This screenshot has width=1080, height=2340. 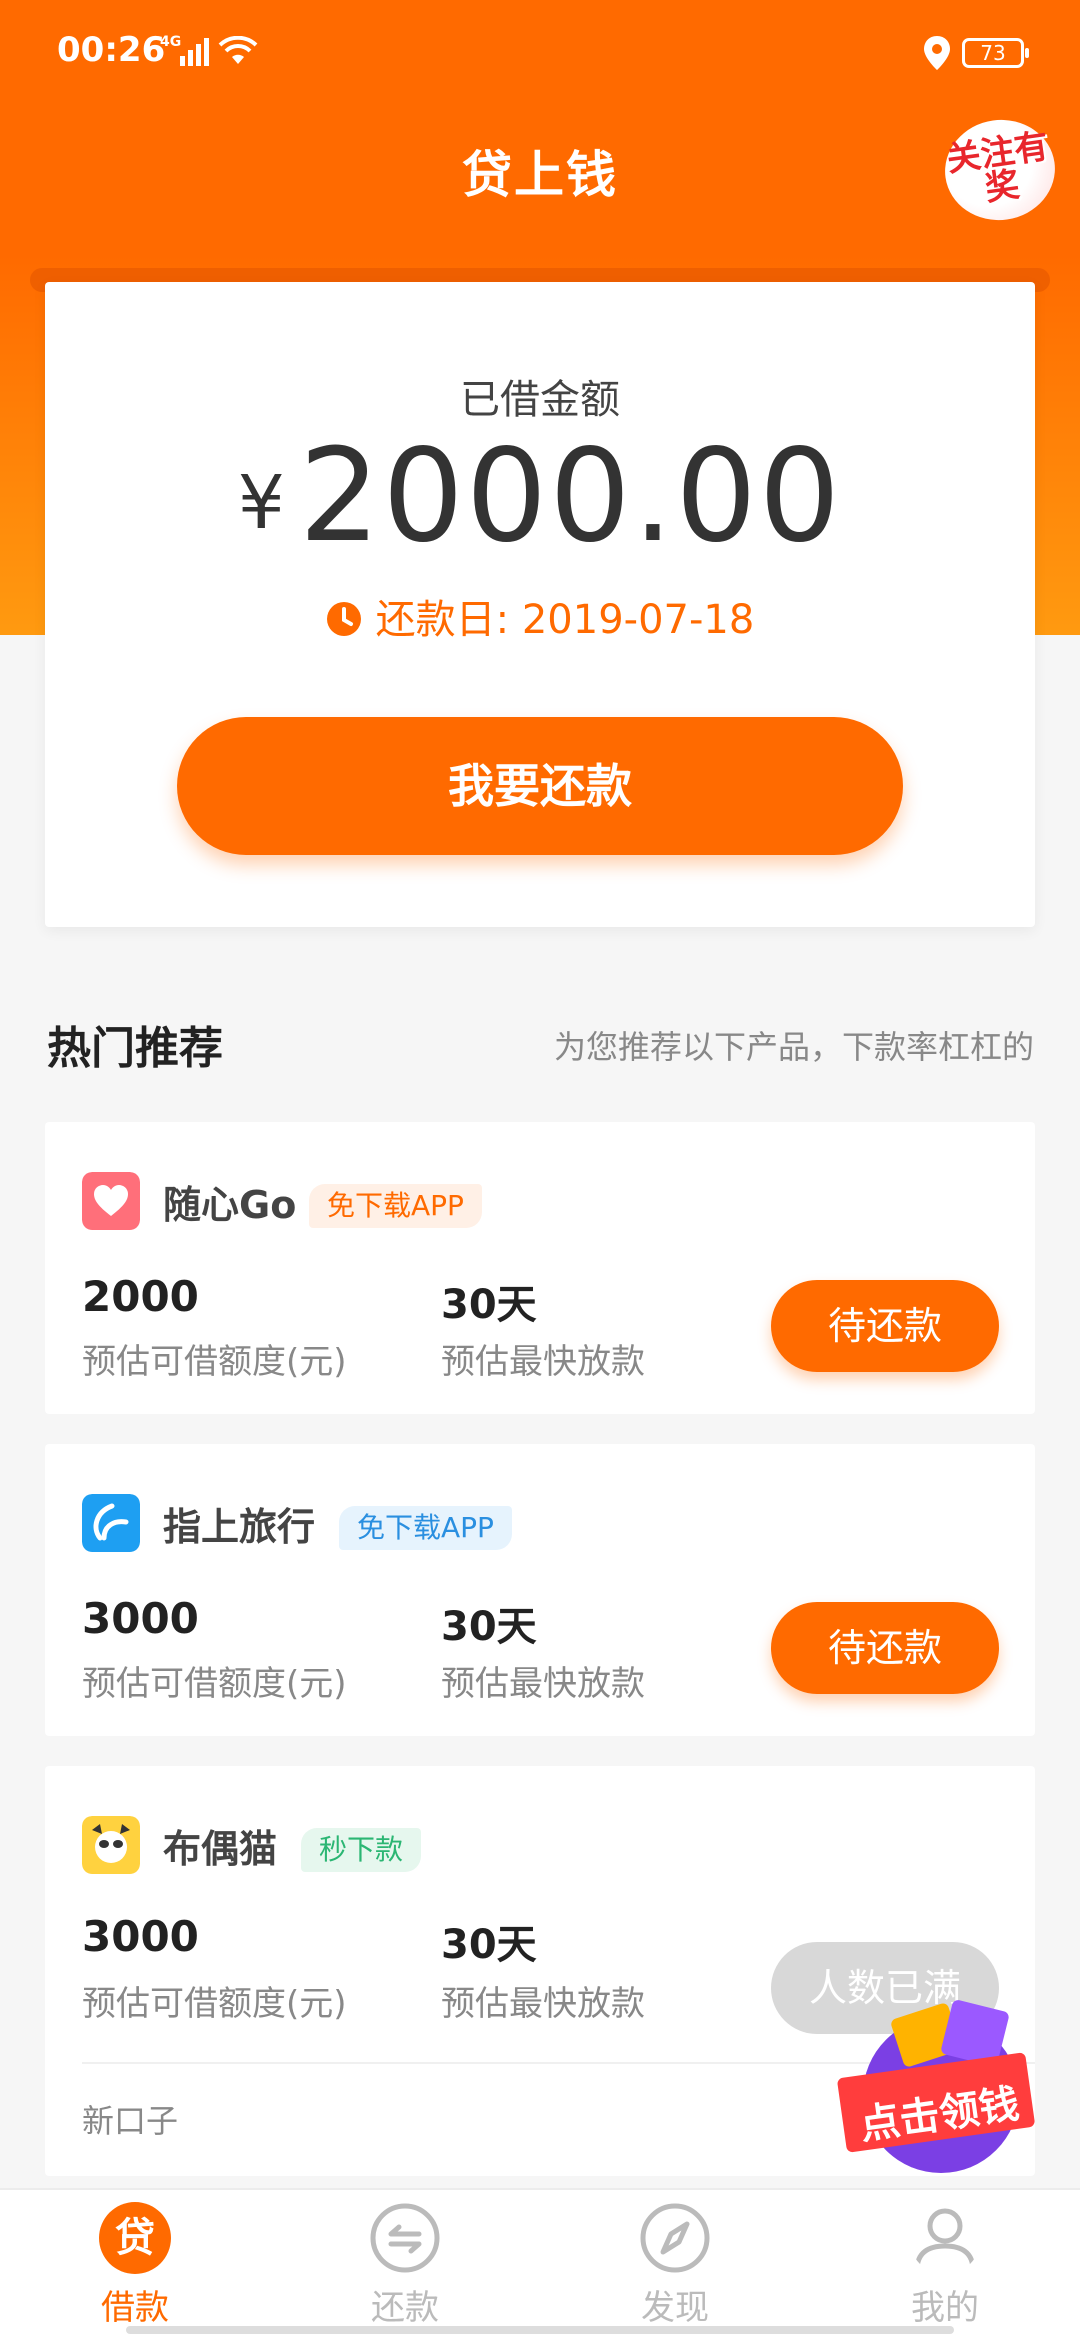 I want to click on cat-app-icon, so click(x=111, y=1845).